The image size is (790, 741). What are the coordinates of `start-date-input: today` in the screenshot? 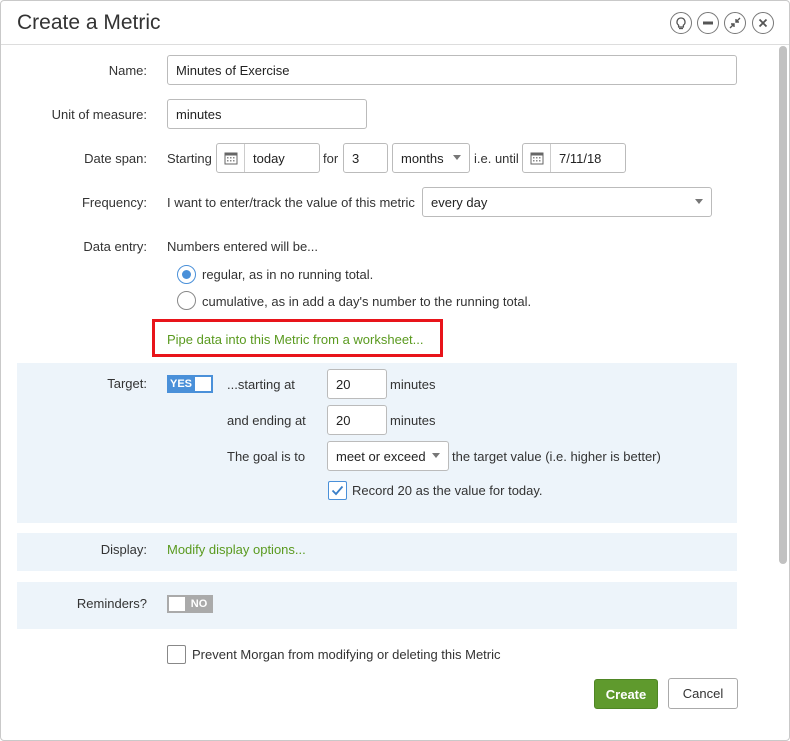 It's located at (268, 158).